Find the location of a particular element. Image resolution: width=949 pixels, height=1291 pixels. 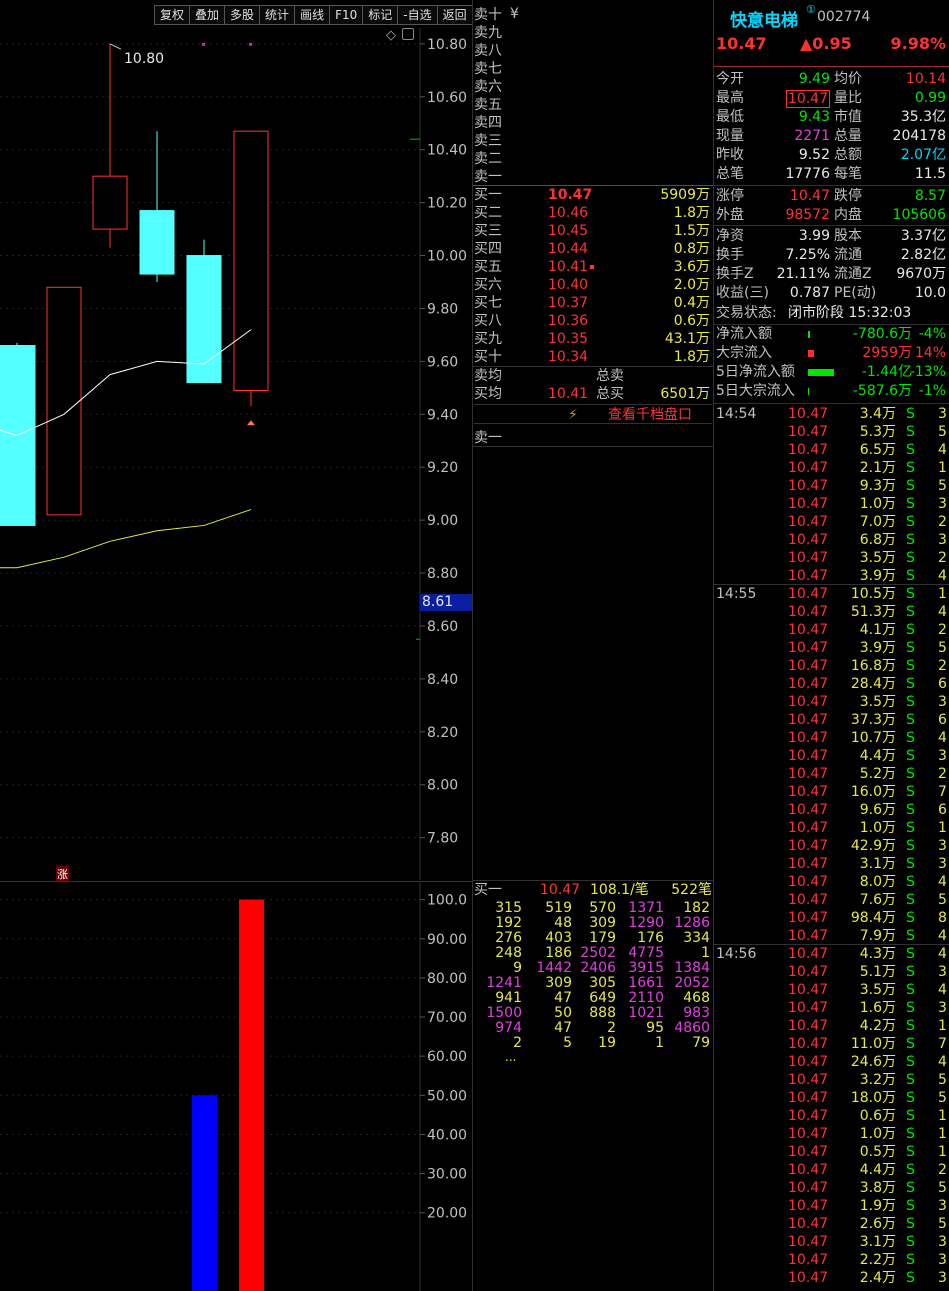

quote-label: 收益(三) is located at coordinates (742, 293).